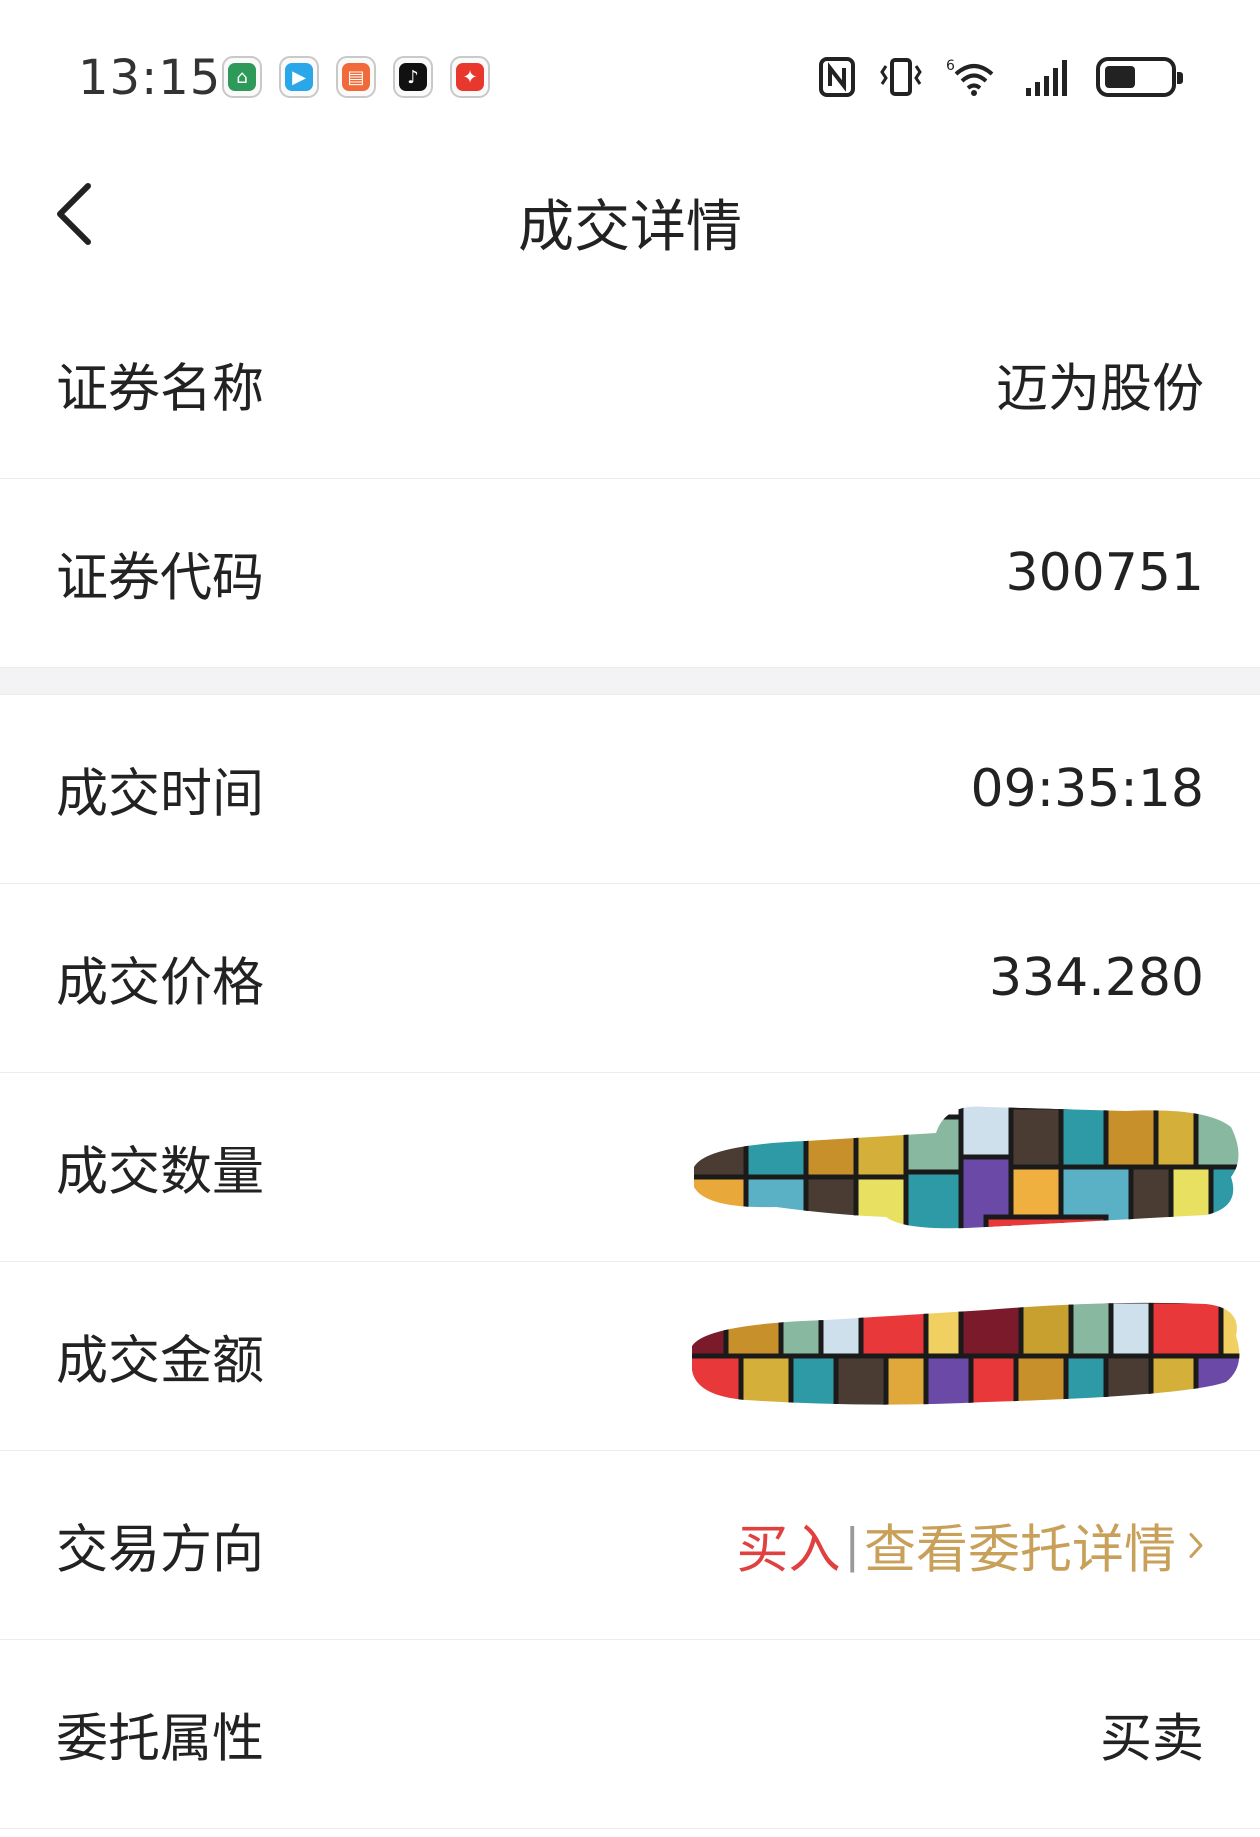  I want to click on trade-direction-row: 交易方向 买入 | 查看委托详情, so click(630, 1545).